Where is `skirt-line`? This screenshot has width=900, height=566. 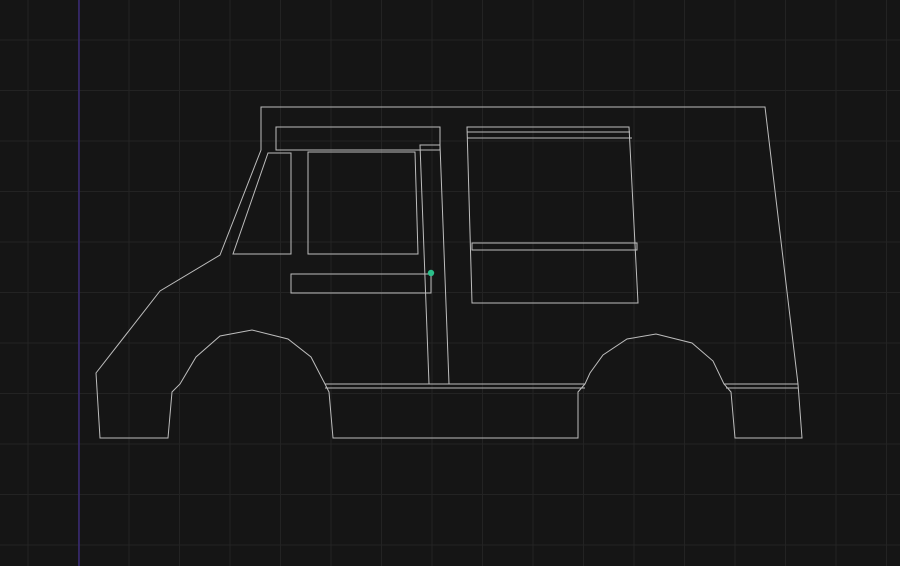
skirt-line is located at coordinates (455, 386).